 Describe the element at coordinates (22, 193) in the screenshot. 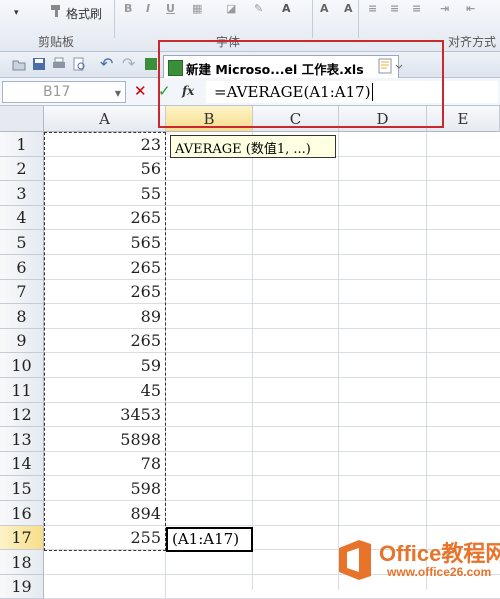

I see `row-header: 3` at that location.